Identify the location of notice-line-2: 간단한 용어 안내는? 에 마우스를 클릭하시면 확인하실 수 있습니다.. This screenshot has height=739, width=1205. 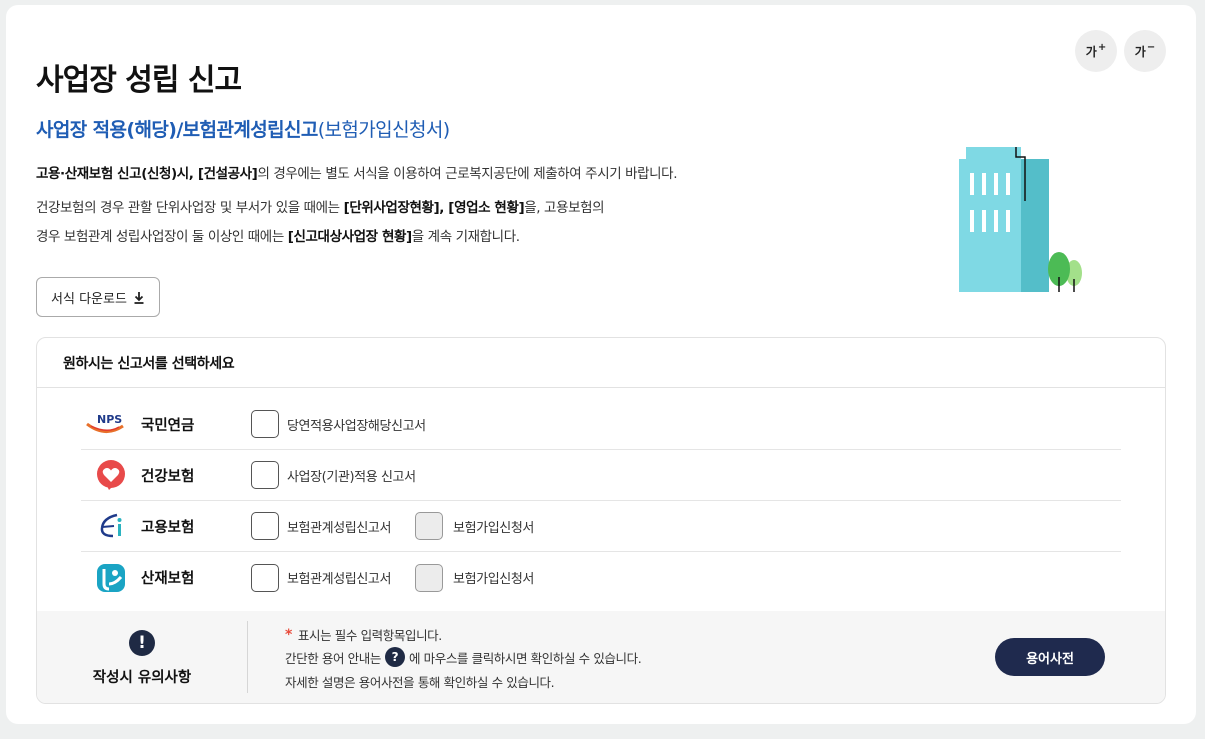
(463, 657).